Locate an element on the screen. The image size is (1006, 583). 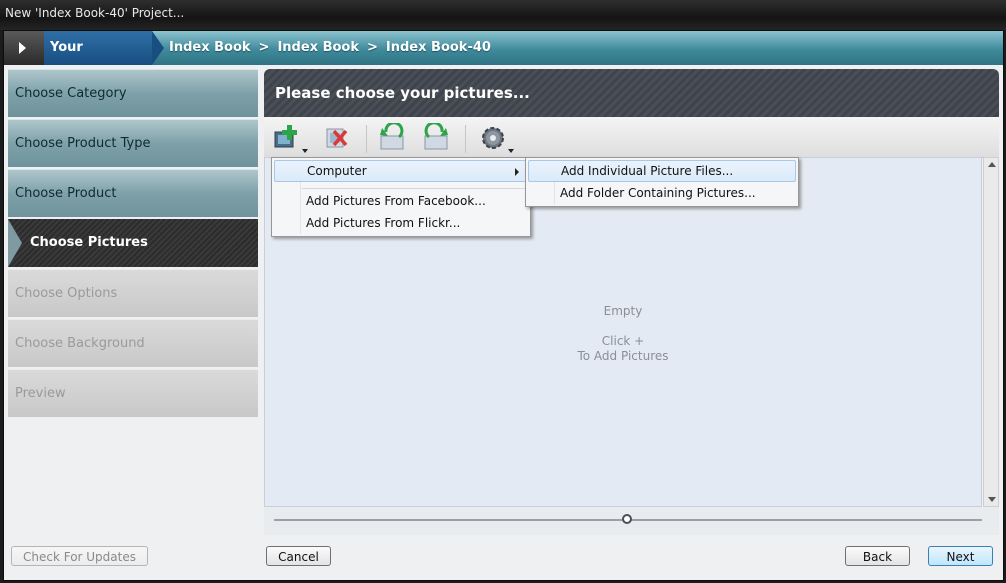
submenu-arrow-icon is located at coordinates (517, 172).